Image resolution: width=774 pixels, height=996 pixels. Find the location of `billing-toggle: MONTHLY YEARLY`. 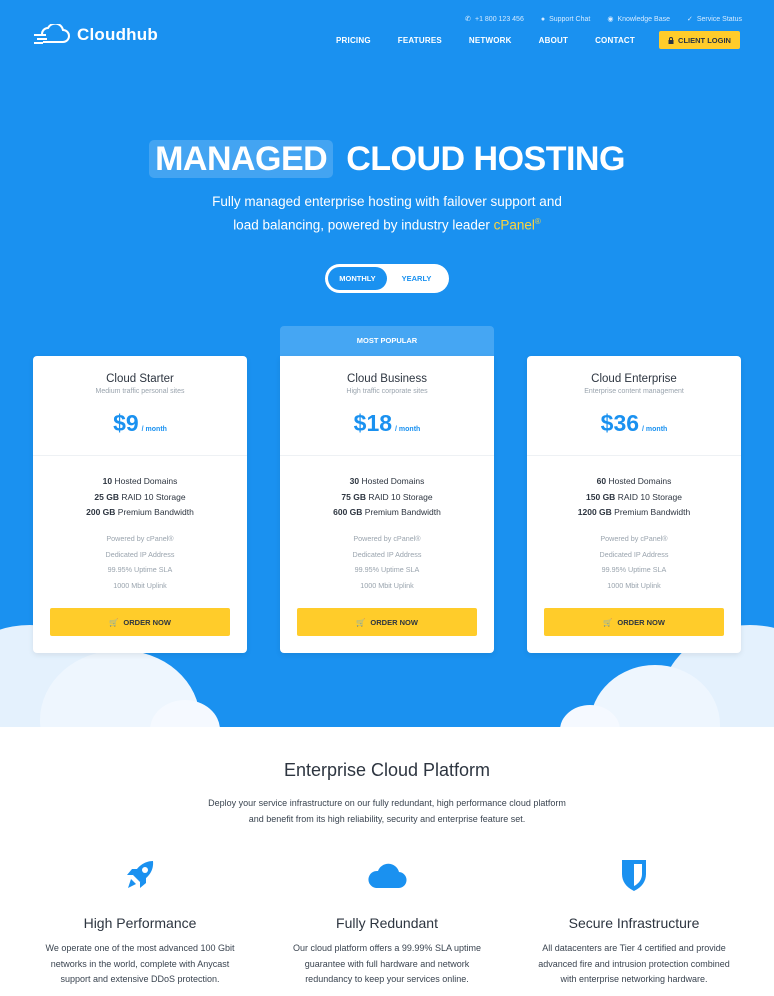

billing-toggle: MONTHLY YEARLY is located at coordinates (387, 278).